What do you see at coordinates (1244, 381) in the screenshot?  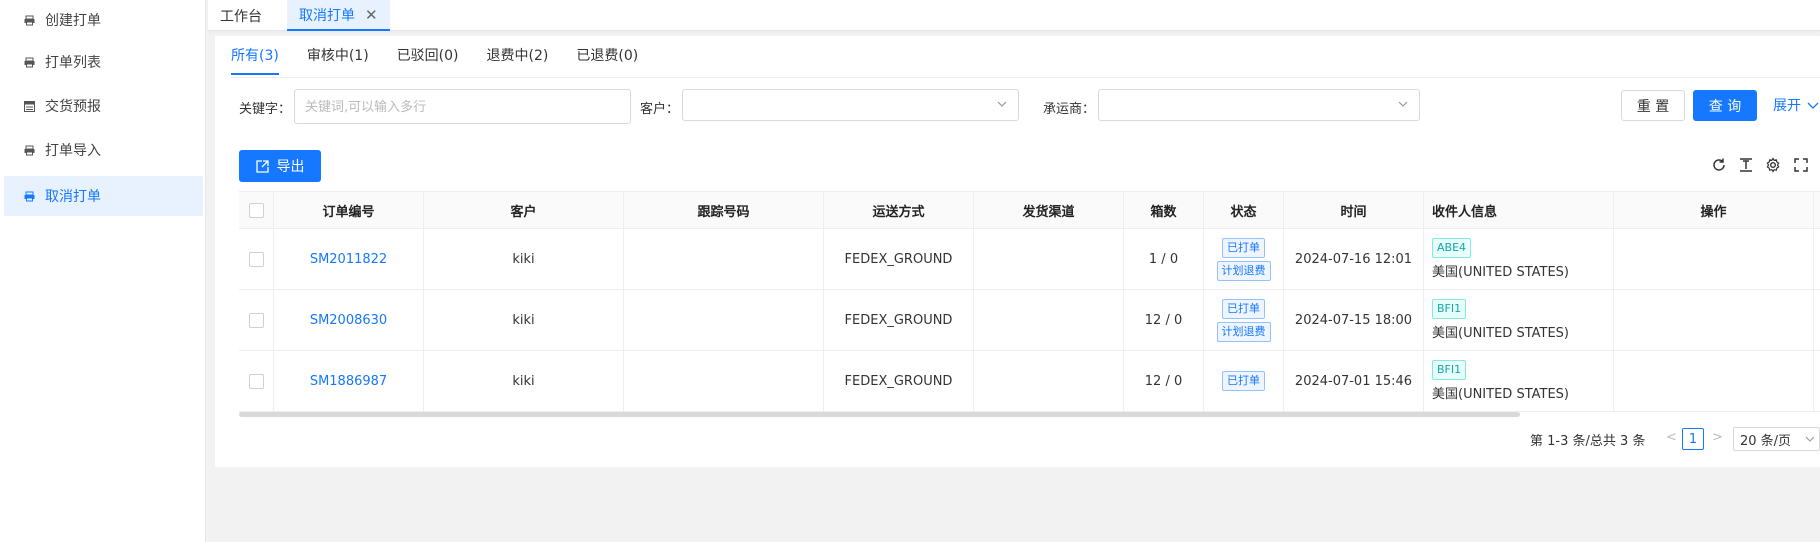 I see `status-cell: 已打单` at bounding box center [1244, 381].